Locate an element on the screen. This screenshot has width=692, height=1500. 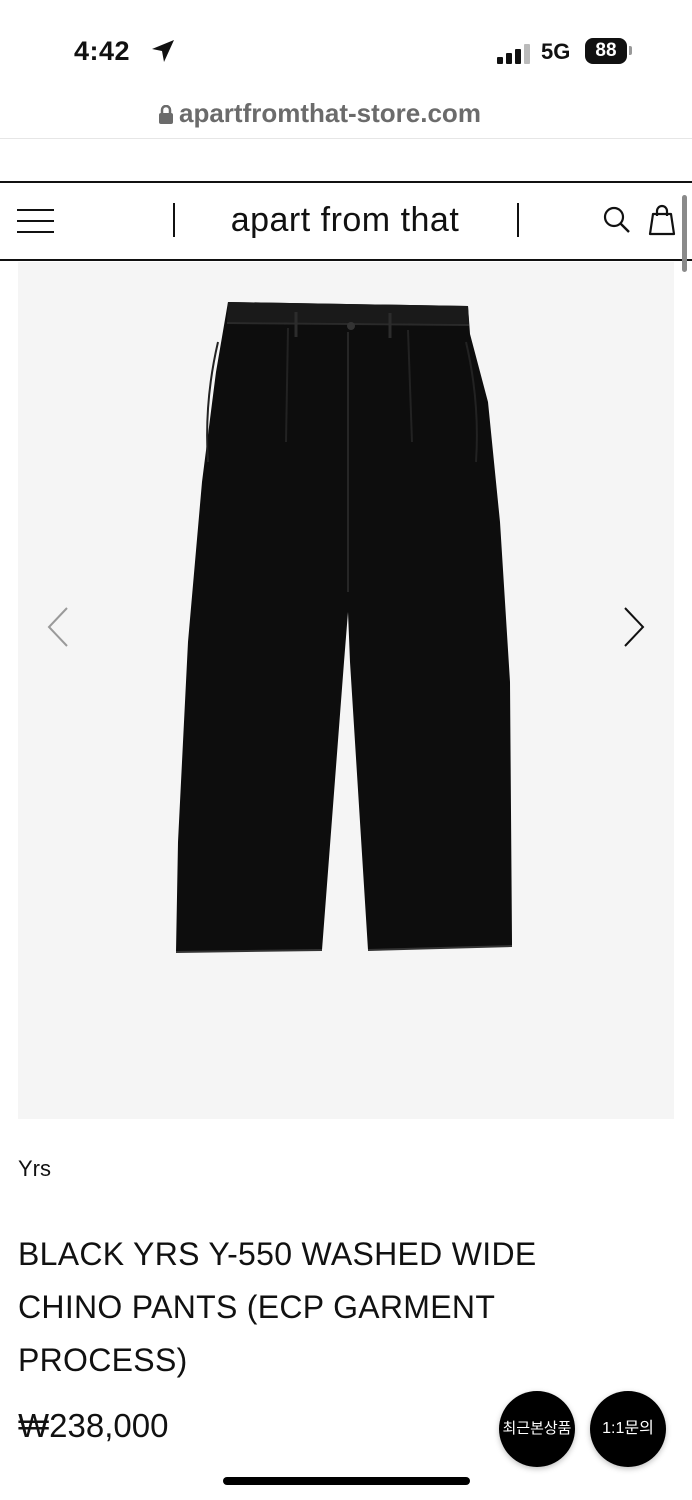
shopping-bag-icon is located at coordinates (662, 220).